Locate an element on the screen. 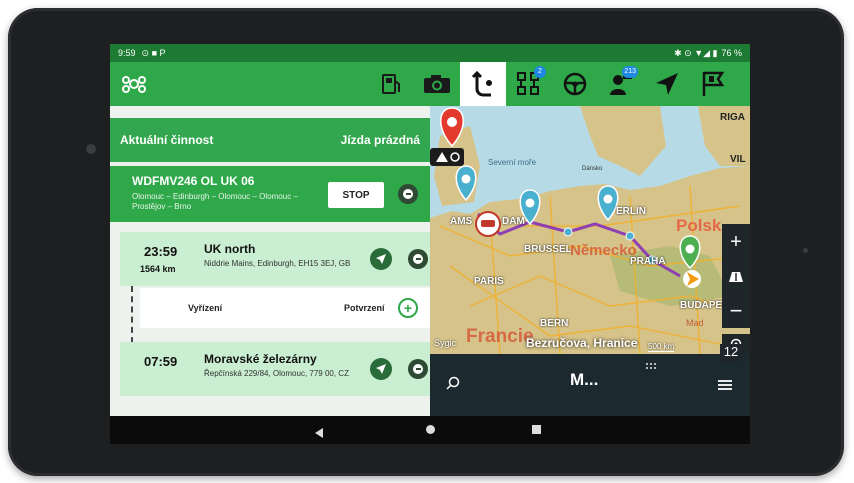  status-notification-icons: ⊙ ■ P is located at coordinates (153, 52).